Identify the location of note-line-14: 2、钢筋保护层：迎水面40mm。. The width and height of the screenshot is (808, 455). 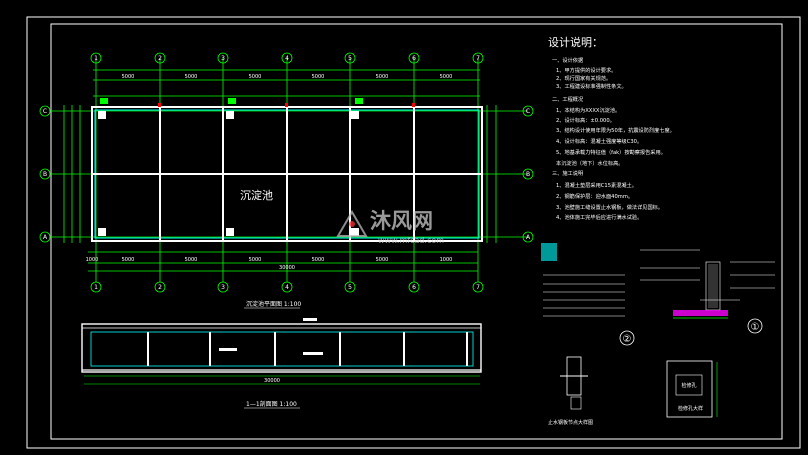
(594, 196).